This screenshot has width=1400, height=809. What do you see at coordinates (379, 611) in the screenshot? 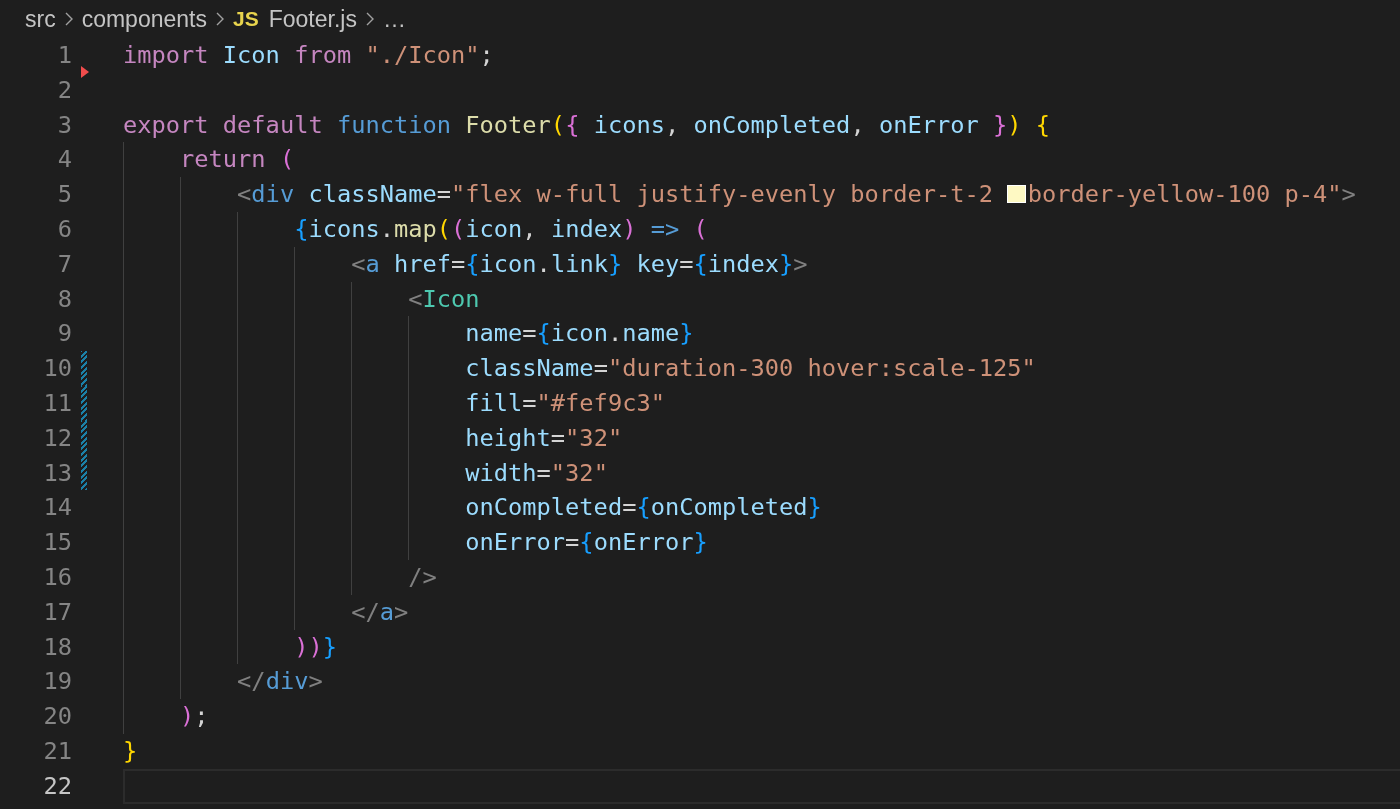
I see `code-line: </a>` at bounding box center [379, 611].